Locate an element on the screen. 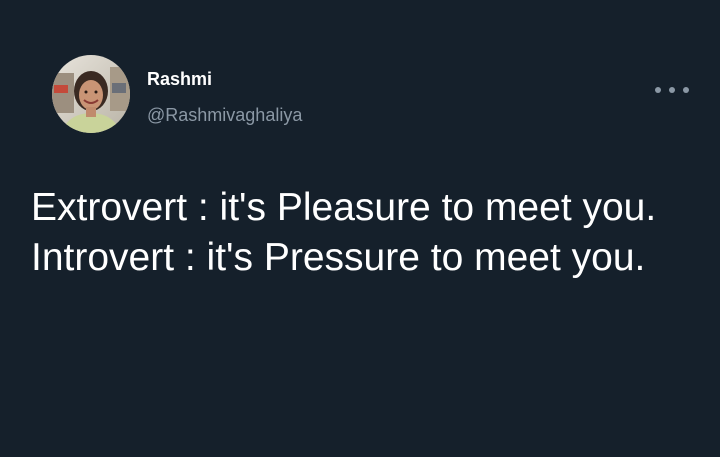  avatar-image is located at coordinates (91, 94).